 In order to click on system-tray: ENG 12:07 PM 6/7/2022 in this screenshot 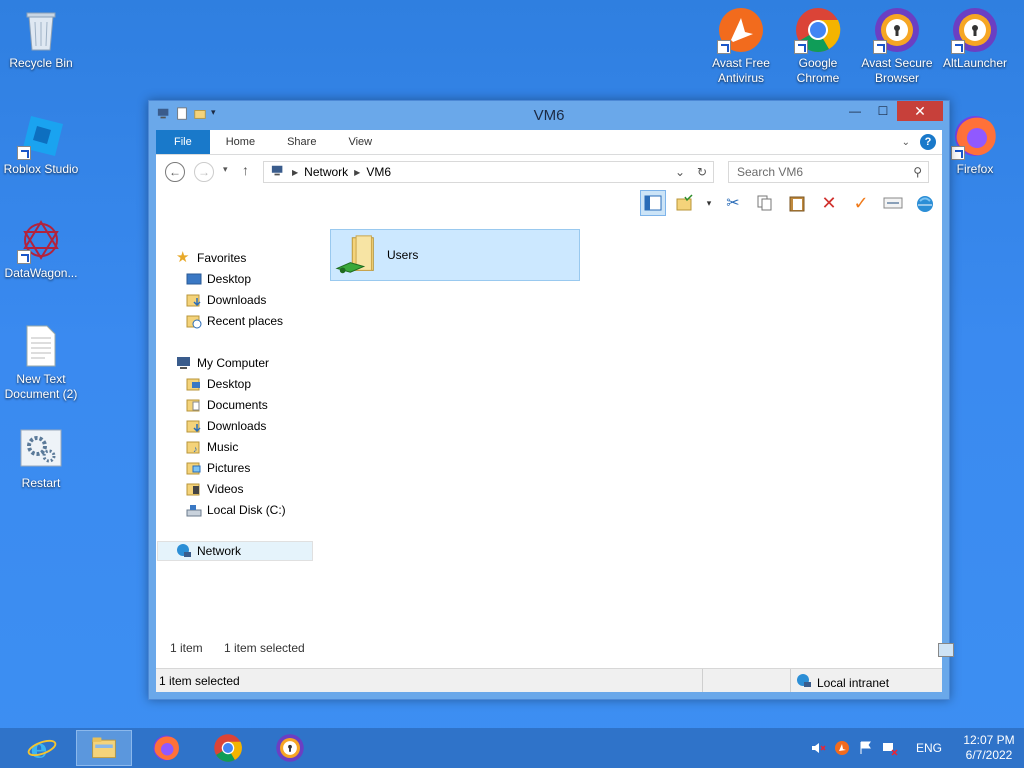, I will do `click(915, 748)`.